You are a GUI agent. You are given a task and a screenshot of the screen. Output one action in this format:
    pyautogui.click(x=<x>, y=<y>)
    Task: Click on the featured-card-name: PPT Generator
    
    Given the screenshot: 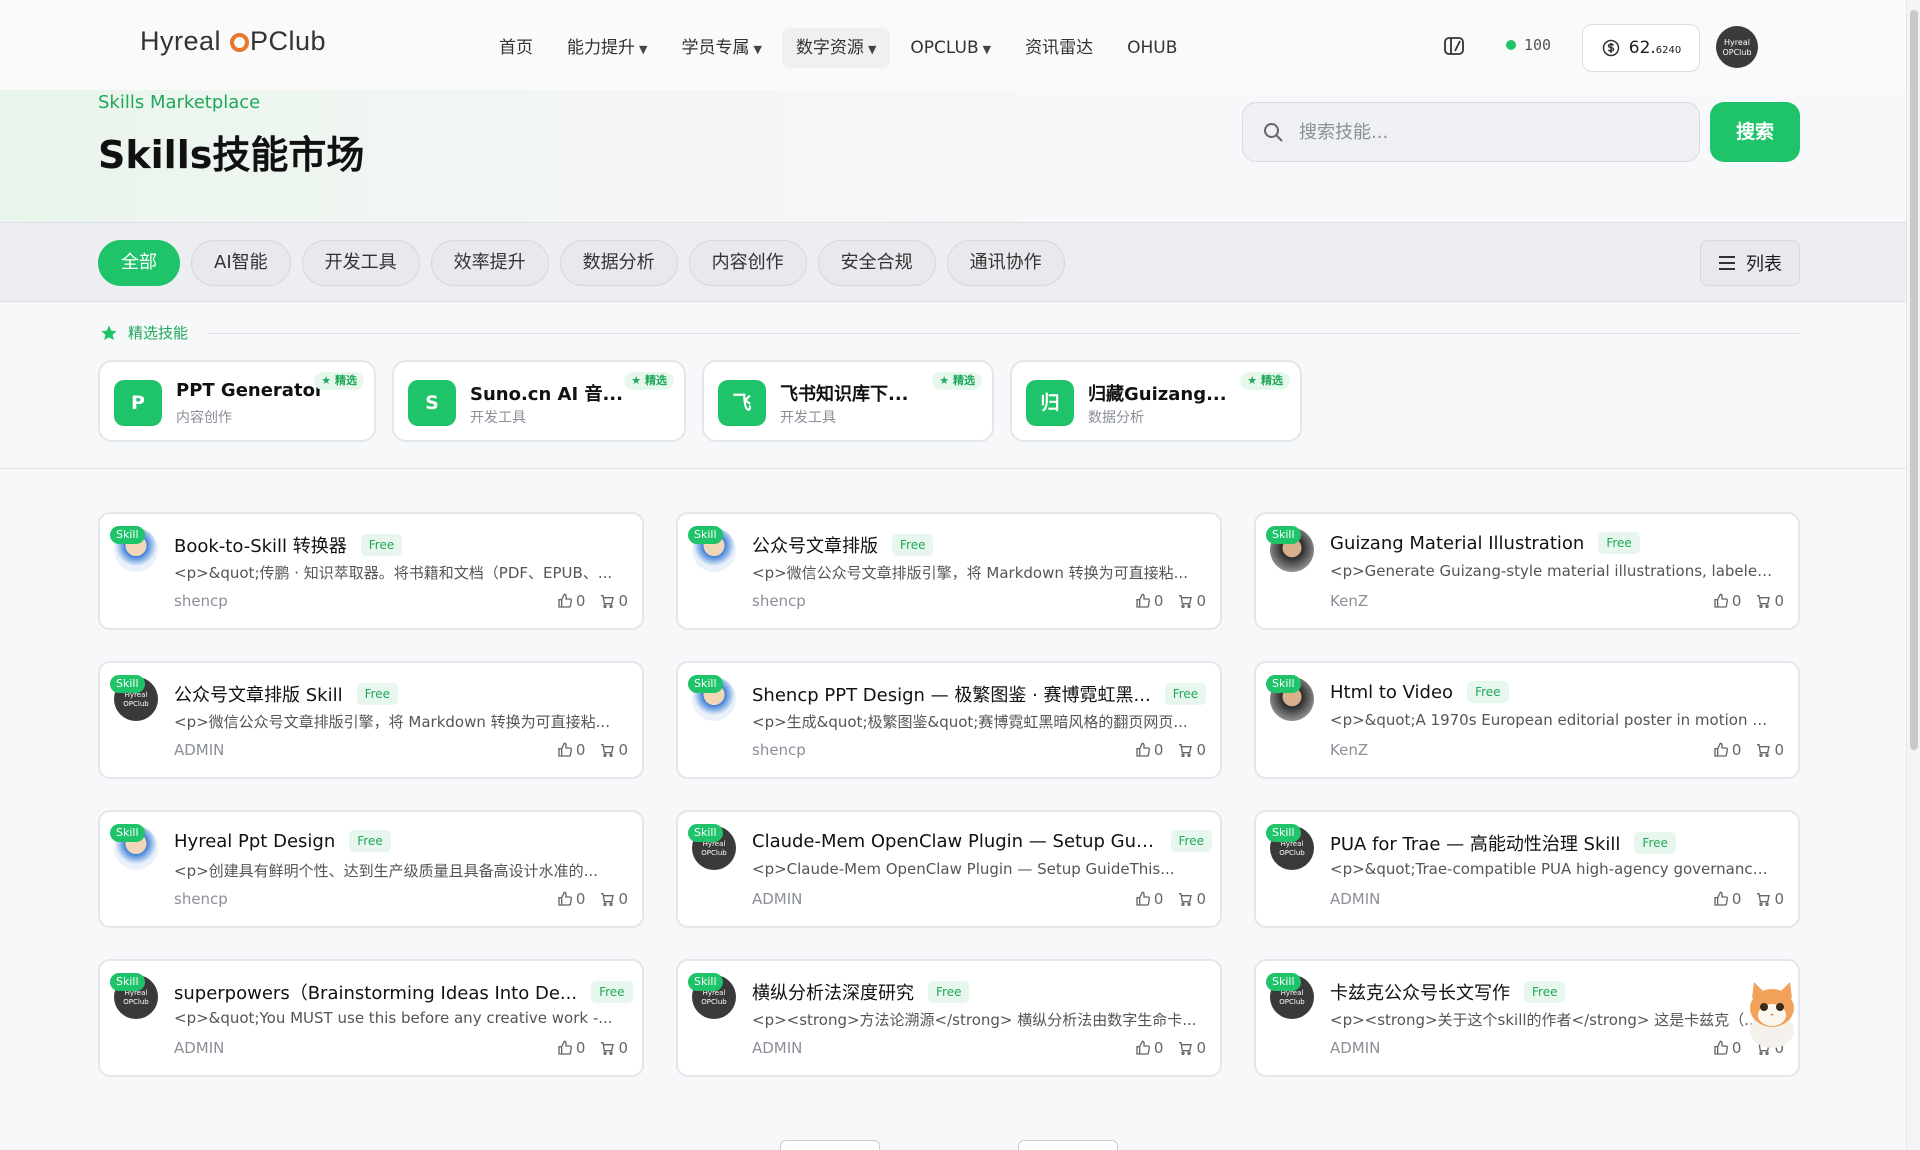 What is the action you would take?
    pyautogui.click(x=250, y=390)
    